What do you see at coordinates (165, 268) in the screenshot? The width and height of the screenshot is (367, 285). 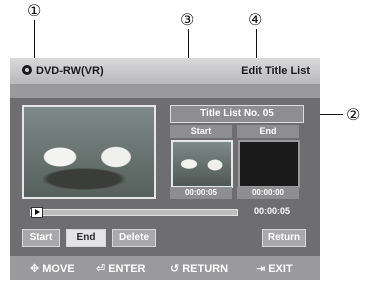 I see `footer-hints: ✥ MOVE ⏎ ENTER ↺ RETURN ⇥ EXIT` at bounding box center [165, 268].